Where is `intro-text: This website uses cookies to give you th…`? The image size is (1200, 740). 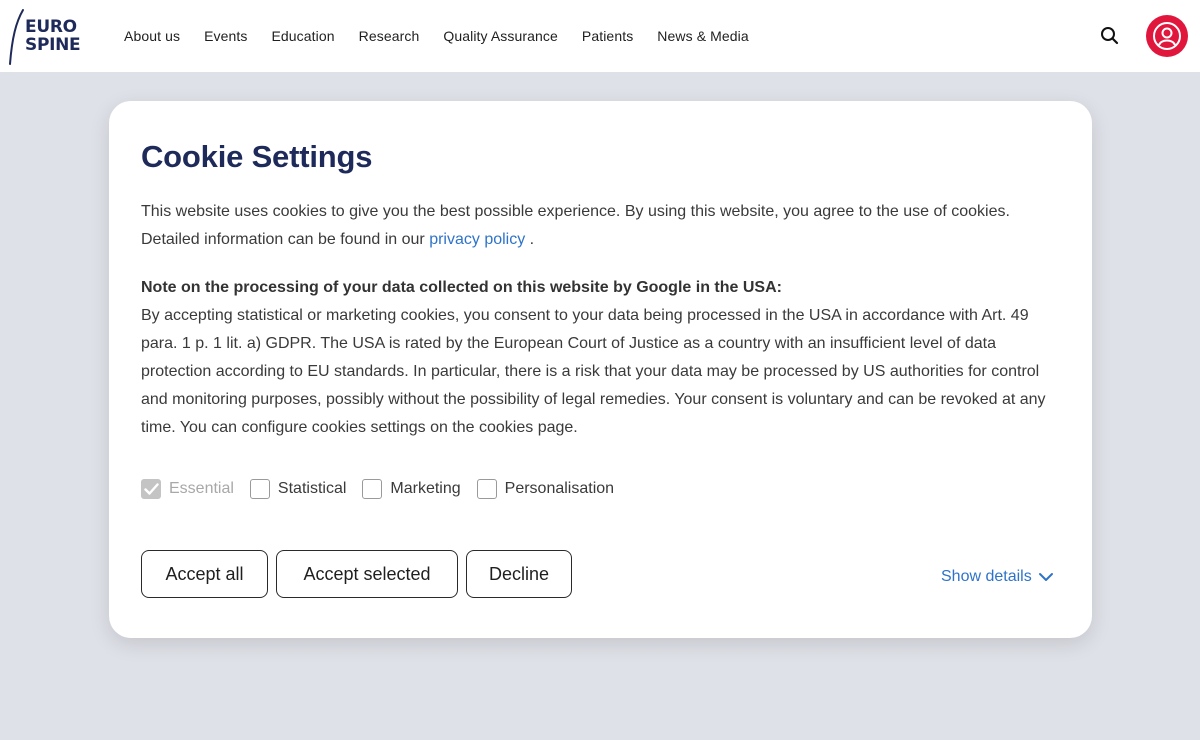
intro-text: This website uses cookies to give you th… is located at coordinates (575, 225).